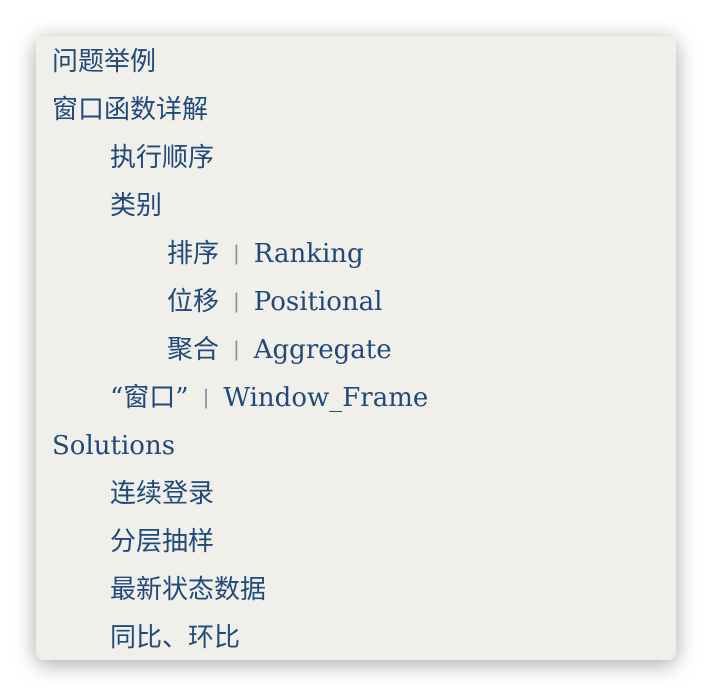 The width and height of the screenshot is (712, 696). Describe the element at coordinates (162, 542) in the screenshot. I see `toc-item-label: 分层抽样` at that location.